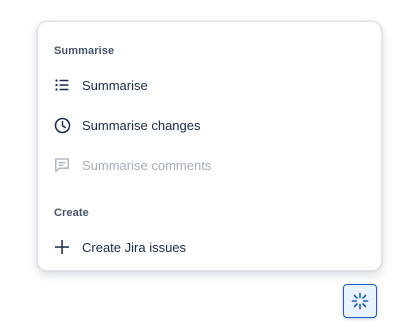 The image size is (398, 327). Describe the element at coordinates (209, 247) in the screenshot. I see `menu-item-create-jira-issues: Create Jira issues` at that location.